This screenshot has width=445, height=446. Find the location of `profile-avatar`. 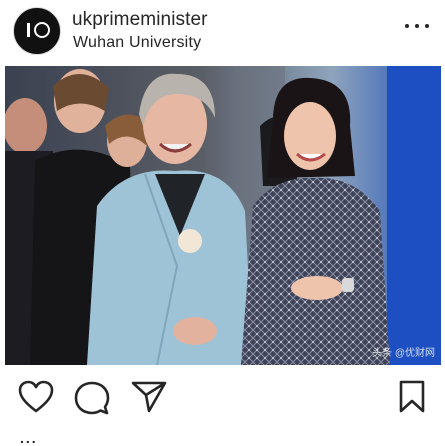

profile-avatar is located at coordinates (37, 31).